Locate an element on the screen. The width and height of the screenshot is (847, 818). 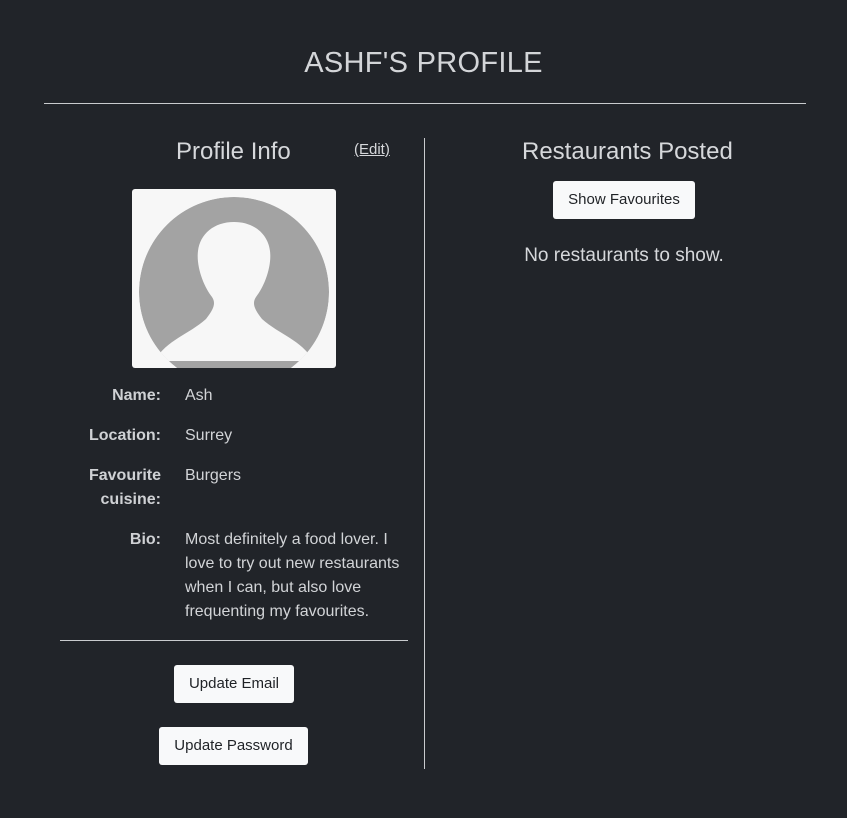
edit-profile-link: (Edit) is located at coordinates (372, 150).